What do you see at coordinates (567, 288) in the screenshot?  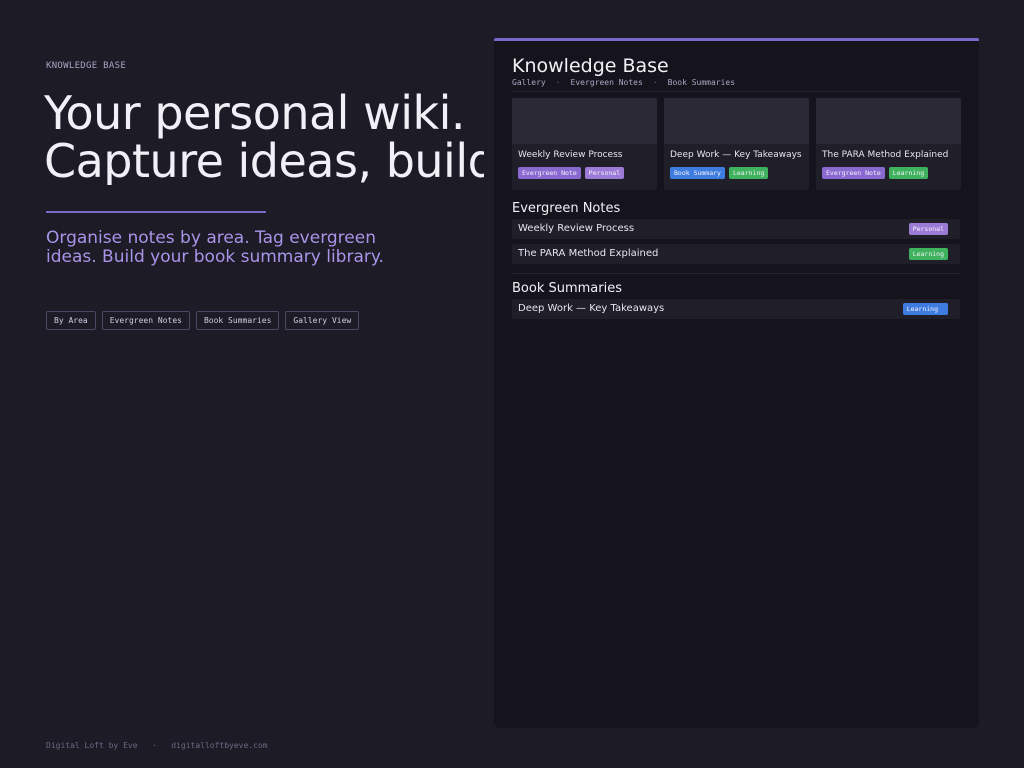 I see `section-title-book-summaries: Book Summaries` at bounding box center [567, 288].